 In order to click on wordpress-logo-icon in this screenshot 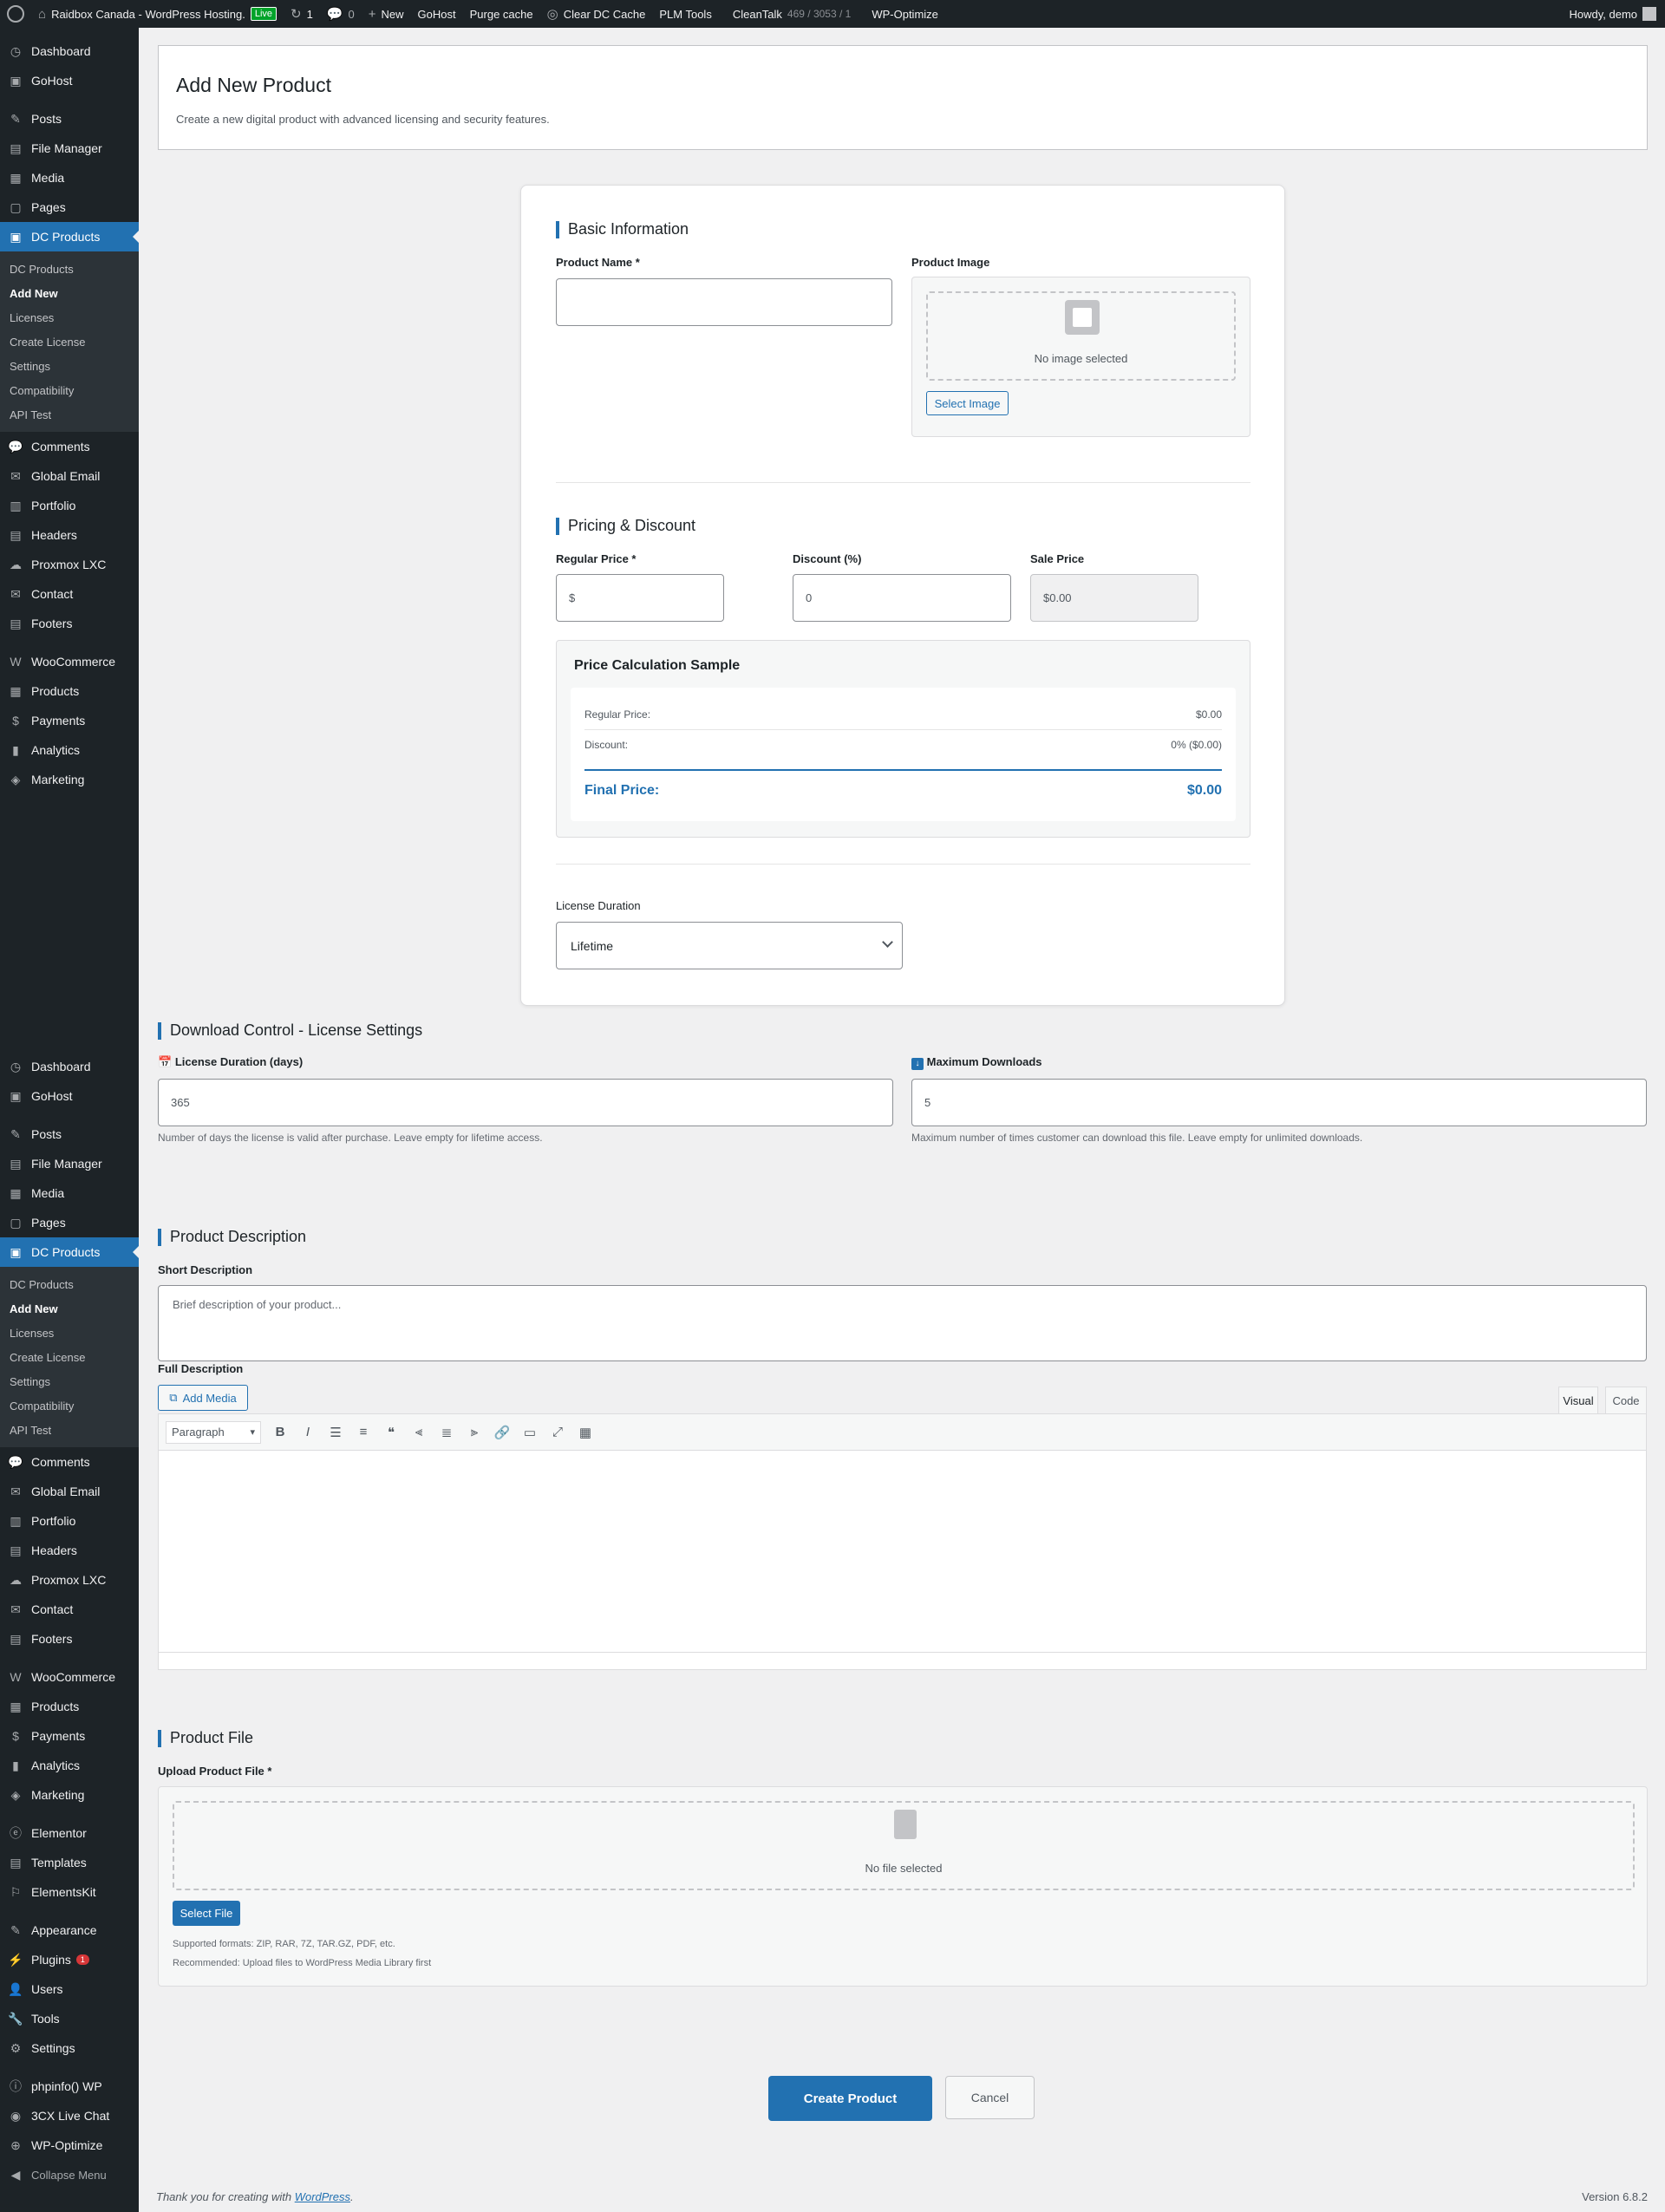, I will do `click(15, 14)`.